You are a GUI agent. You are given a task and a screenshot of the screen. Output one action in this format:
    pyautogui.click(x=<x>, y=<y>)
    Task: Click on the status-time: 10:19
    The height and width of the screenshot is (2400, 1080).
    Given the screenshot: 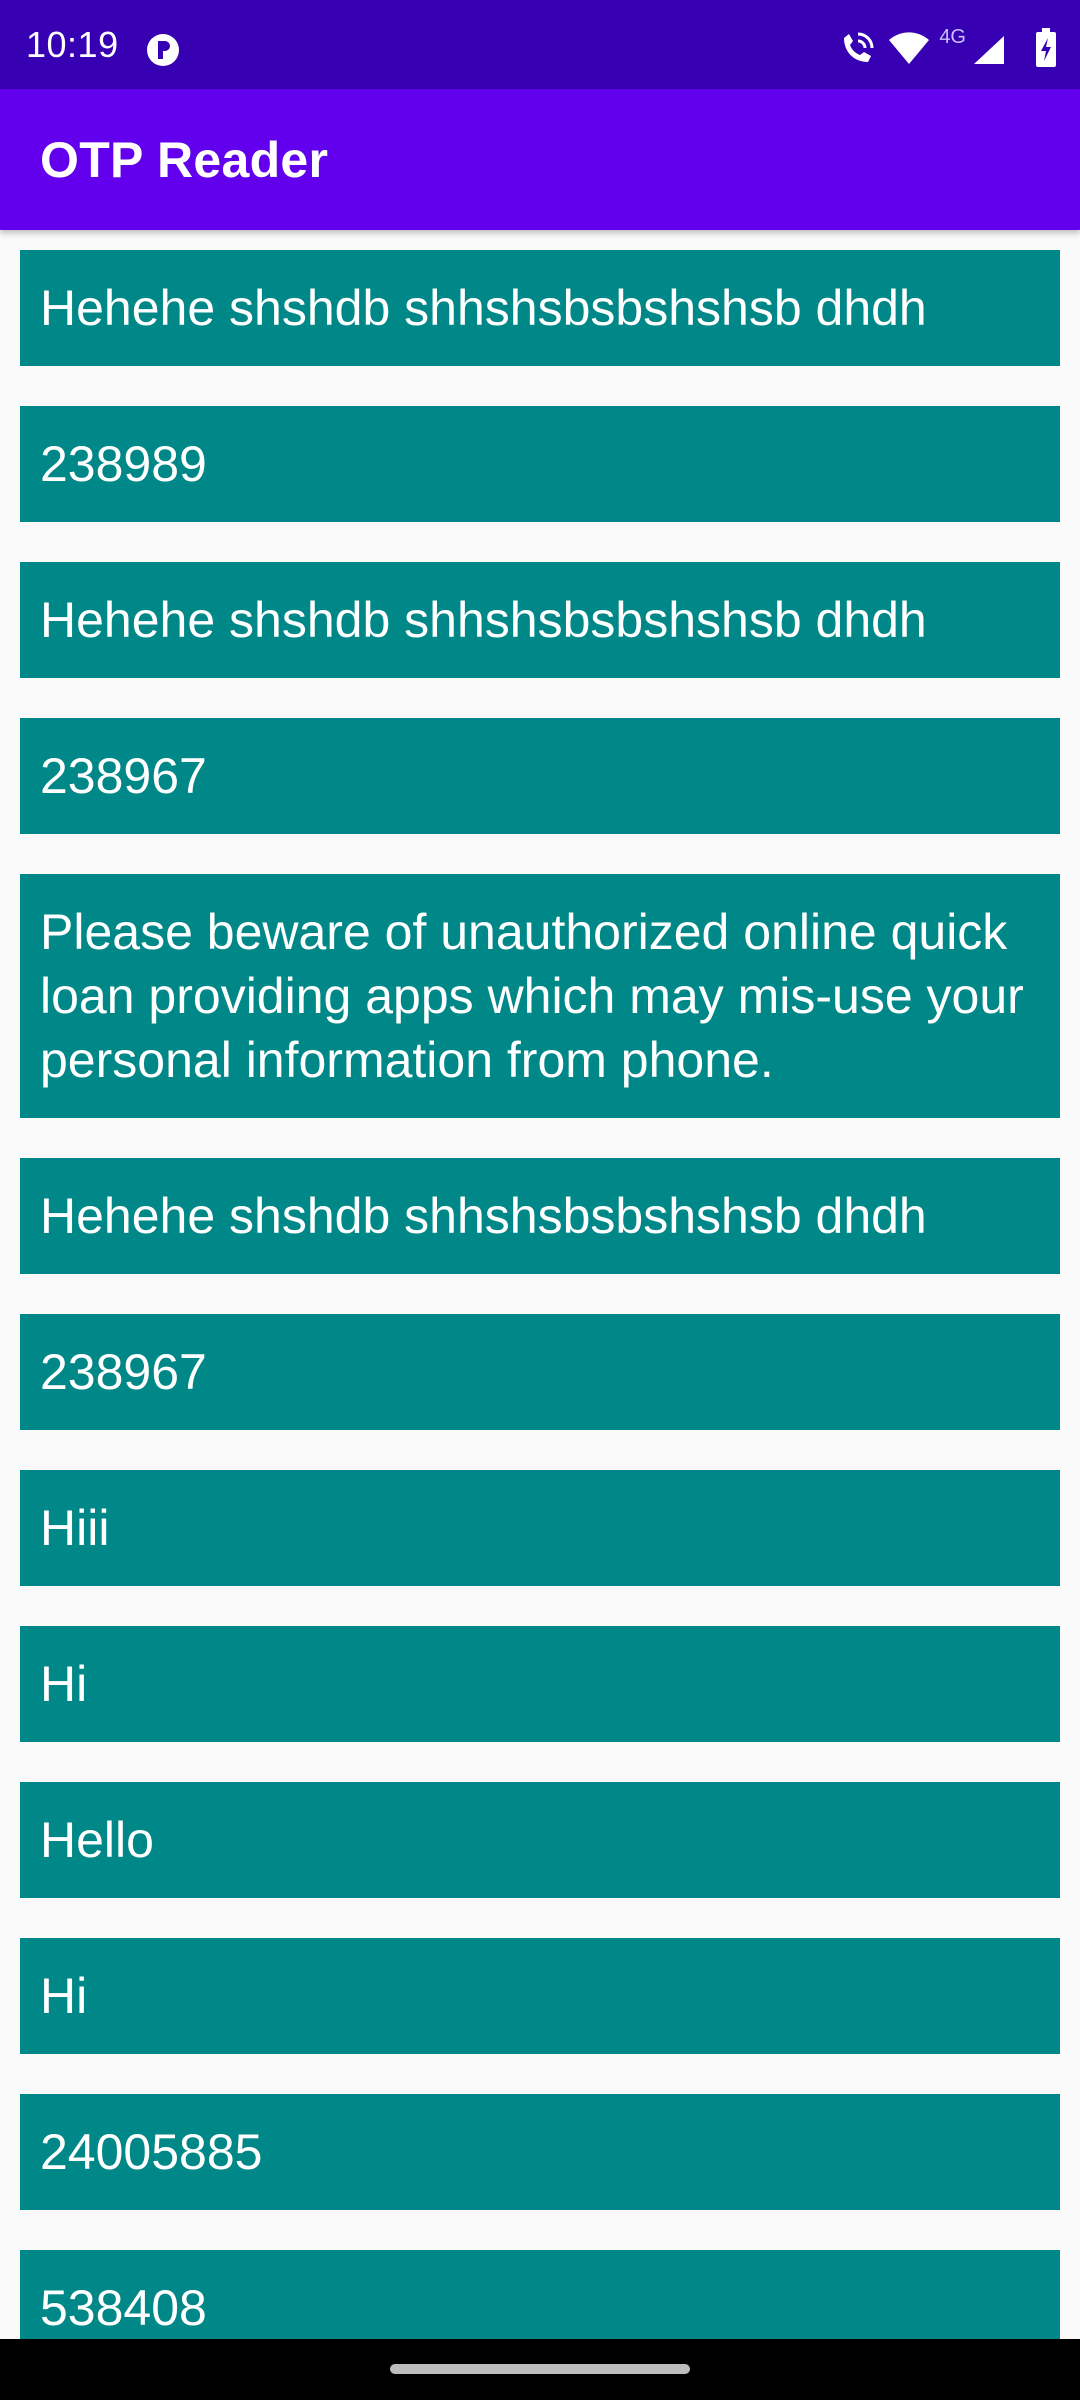 What is the action you would take?
    pyautogui.click(x=72, y=44)
    